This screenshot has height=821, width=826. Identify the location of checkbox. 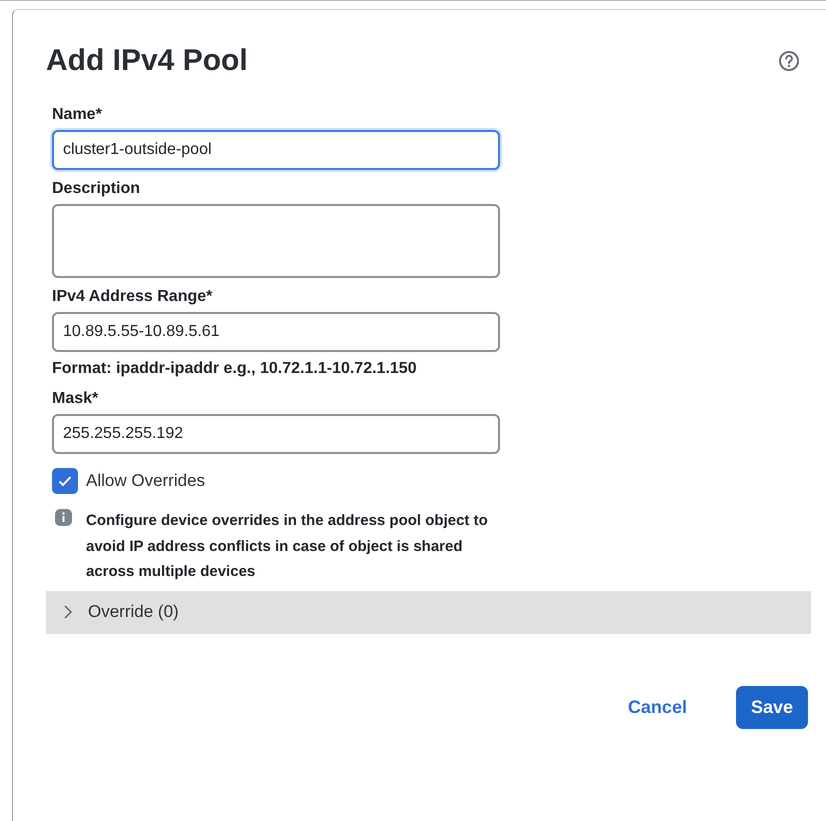
(65, 481).